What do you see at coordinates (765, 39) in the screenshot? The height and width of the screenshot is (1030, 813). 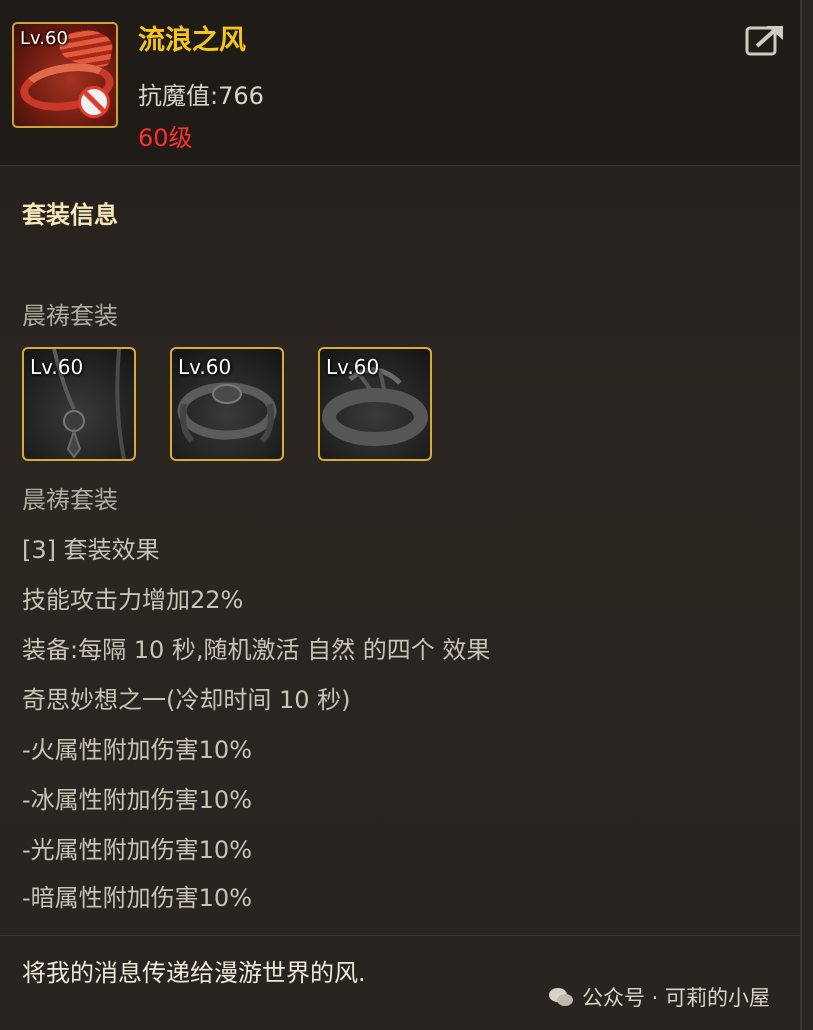 I see `share-icon` at bounding box center [765, 39].